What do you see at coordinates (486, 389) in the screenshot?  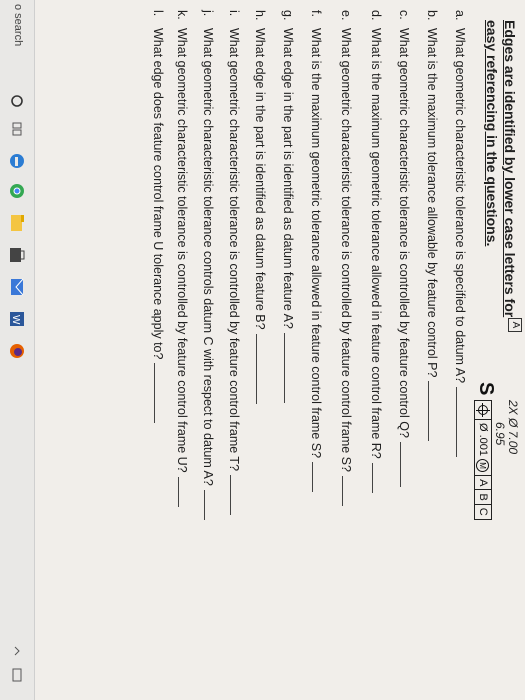 I see `feature-control-label: S` at bounding box center [486, 389].